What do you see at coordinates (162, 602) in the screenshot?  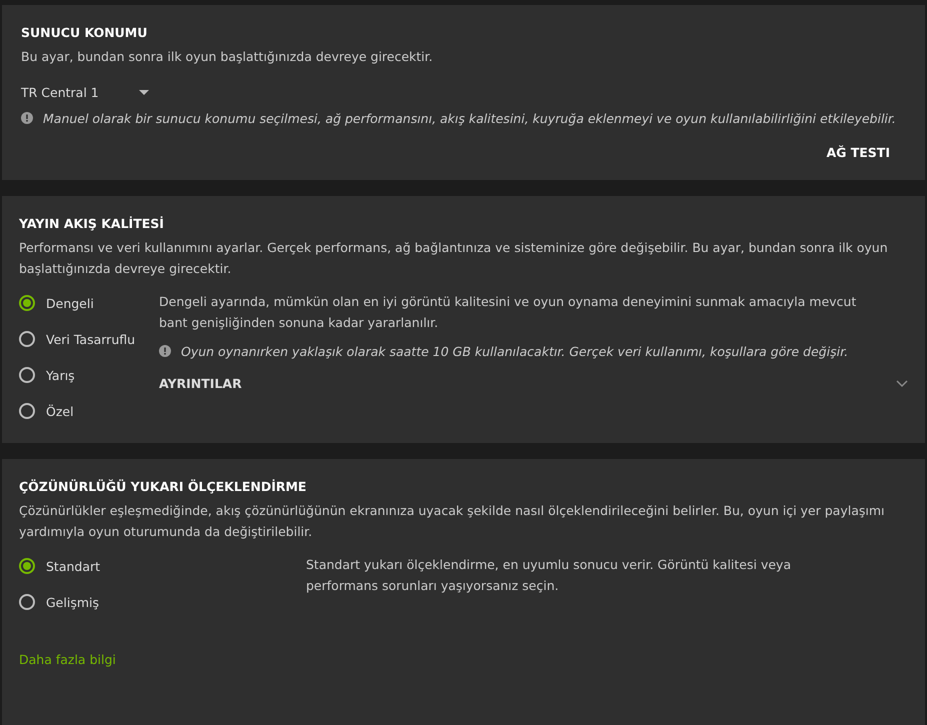 I see `radio-option: Gelişmiş` at bounding box center [162, 602].